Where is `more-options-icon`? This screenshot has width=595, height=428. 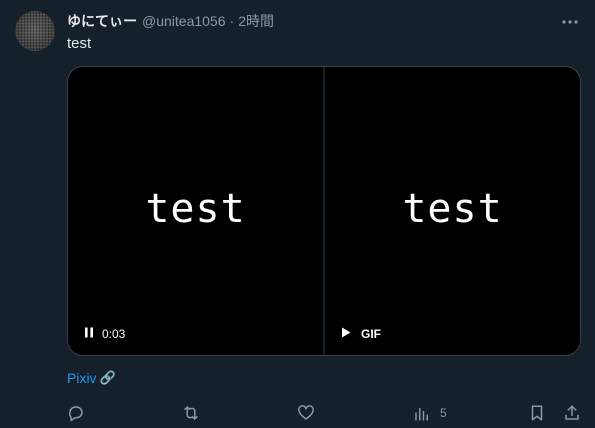 more-options-icon is located at coordinates (570, 22).